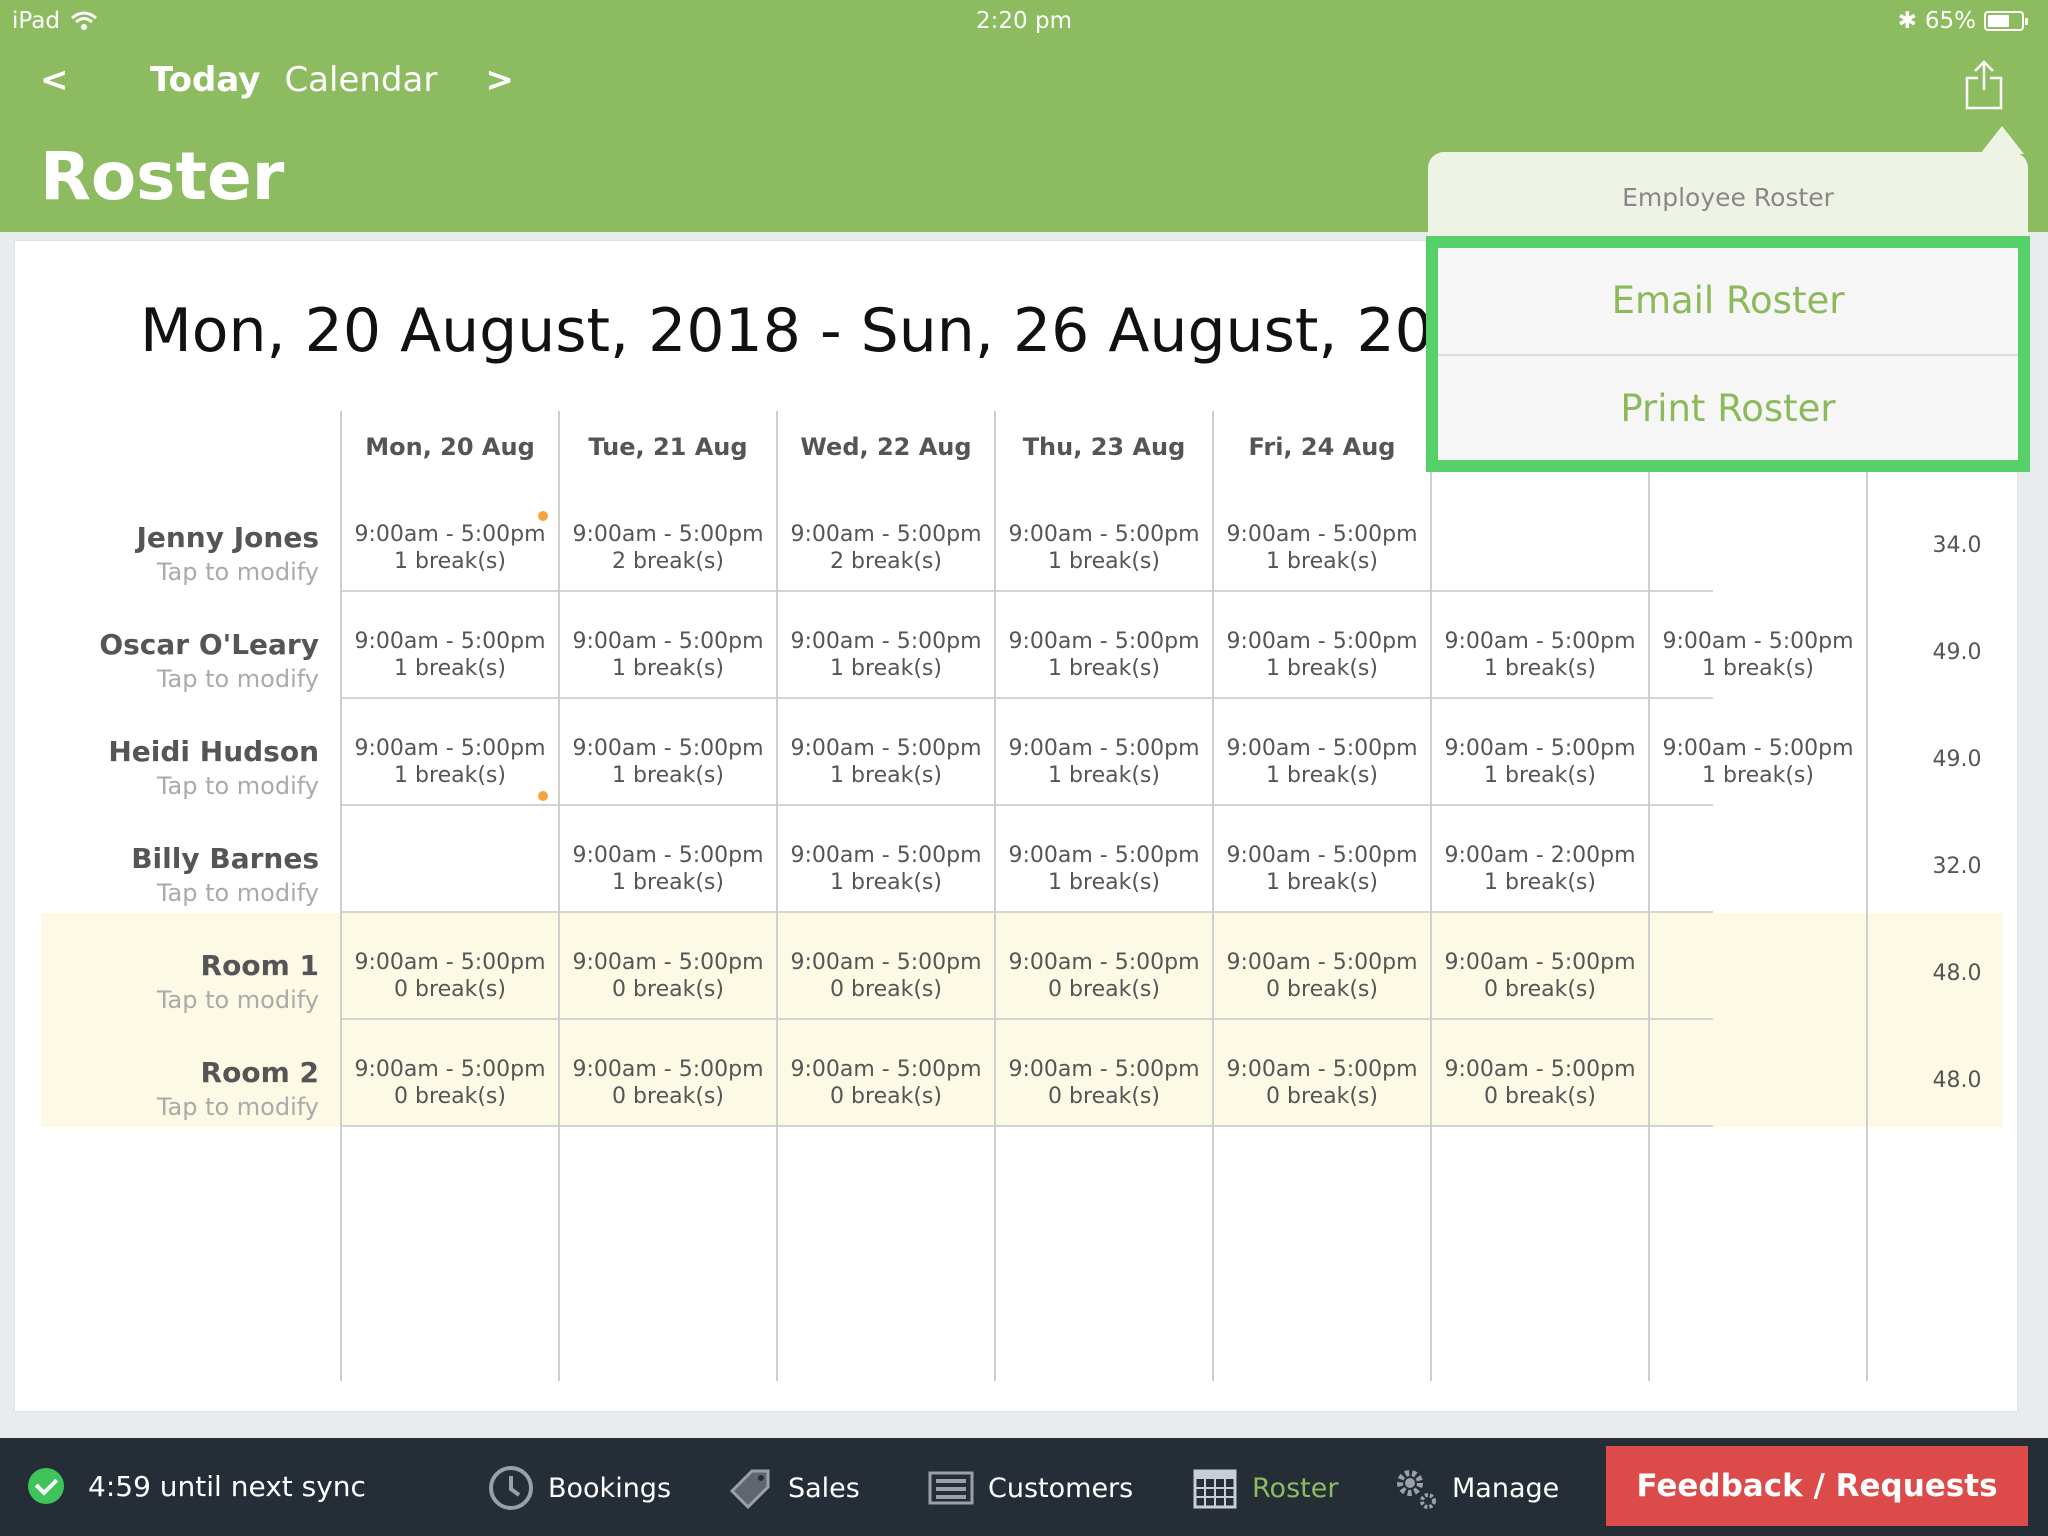  I want to click on column-header: Wed, 22 Aug, so click(886, 447).